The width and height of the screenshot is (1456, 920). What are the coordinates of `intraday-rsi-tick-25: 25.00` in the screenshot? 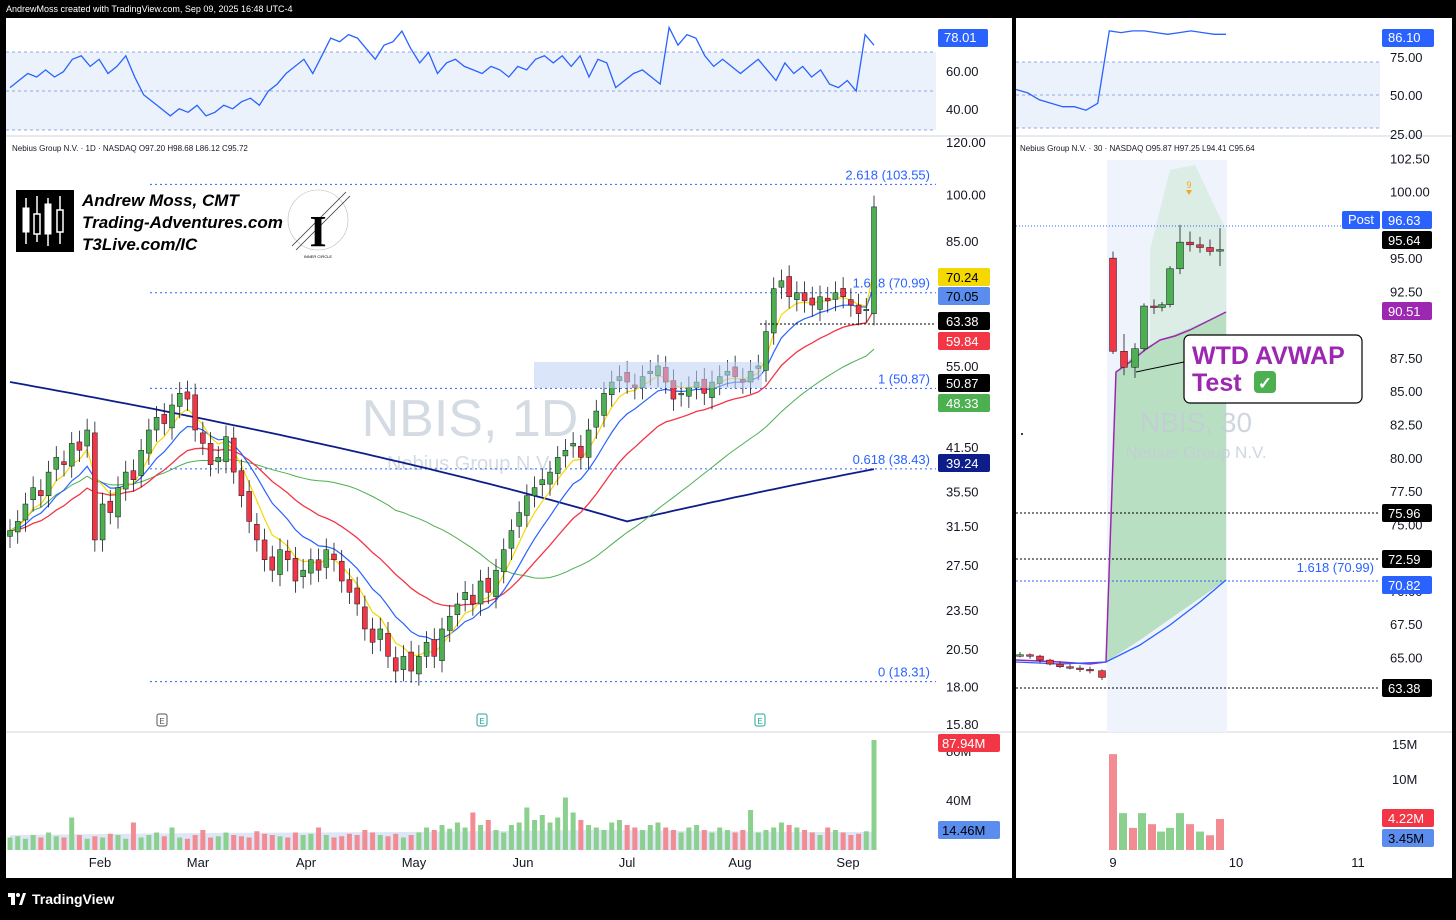 It's located at (1406, 134).